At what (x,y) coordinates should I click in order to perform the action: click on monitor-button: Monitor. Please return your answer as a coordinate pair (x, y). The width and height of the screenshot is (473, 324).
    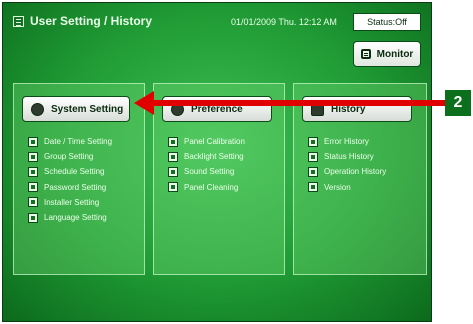
    Looking at the image, I should click on (387, 54).